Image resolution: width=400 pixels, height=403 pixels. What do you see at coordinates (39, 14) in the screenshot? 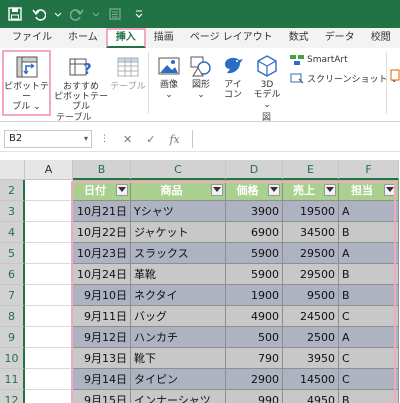
I see `undo-icon` at bounding box center [39, 14].